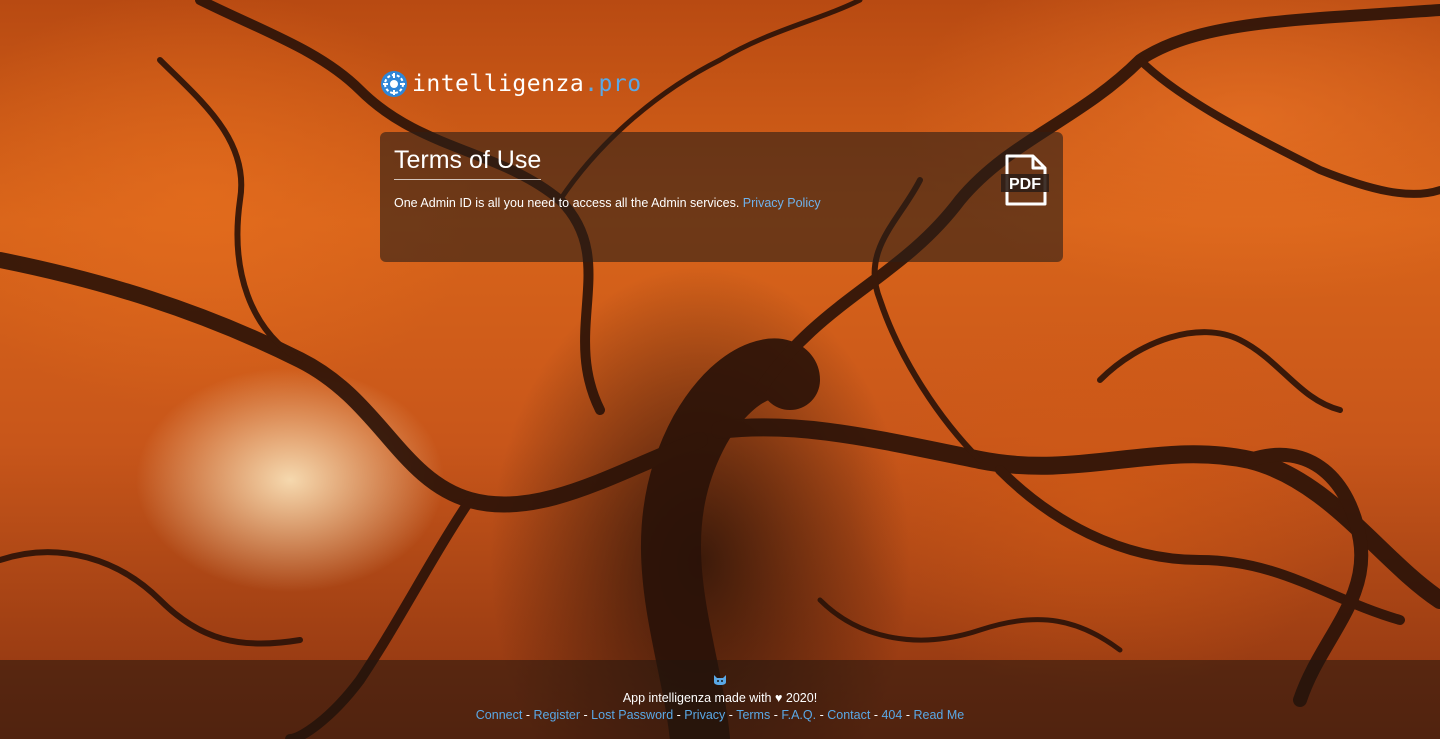  What do you see at coordinates (891, 715) in the screenshot?
I see `footer-link-404: 404` at bounding box center [891, 715].